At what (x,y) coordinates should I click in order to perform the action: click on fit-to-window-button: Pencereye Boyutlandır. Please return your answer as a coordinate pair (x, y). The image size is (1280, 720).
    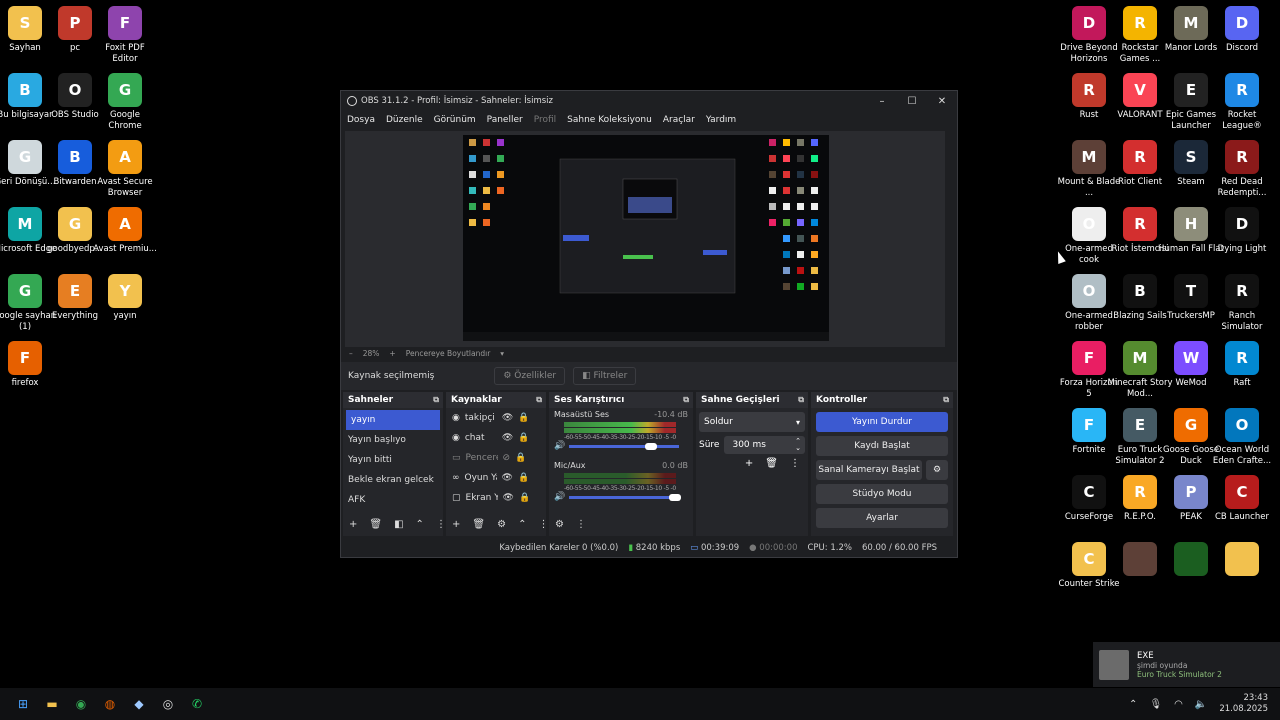
    Looking at the image, I should click on (448, 353).